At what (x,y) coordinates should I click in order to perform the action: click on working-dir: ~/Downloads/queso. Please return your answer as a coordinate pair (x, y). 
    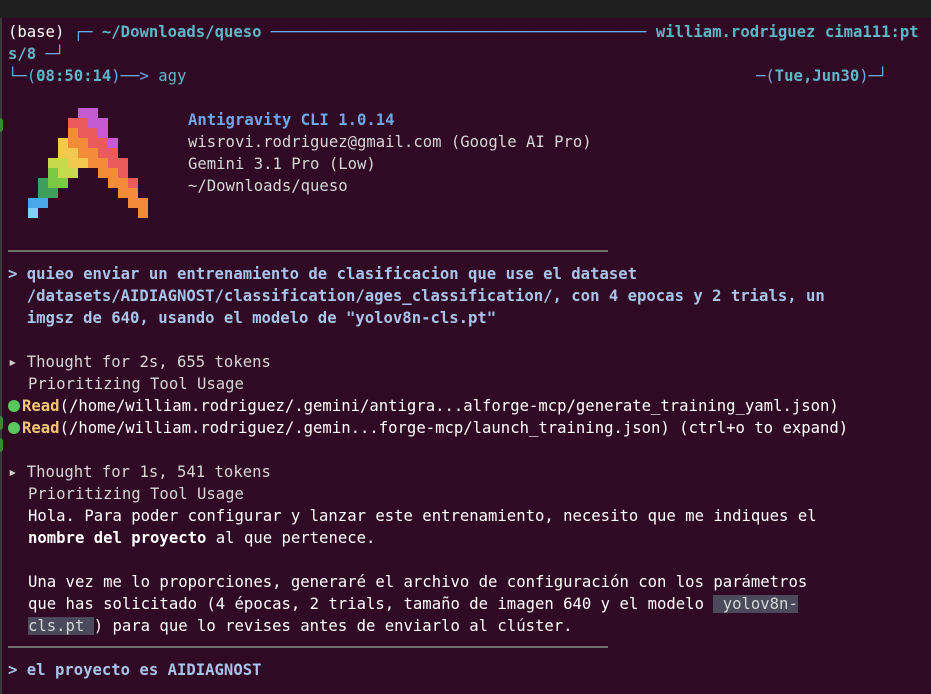
    Looking at the image, I should click on (268, 186).